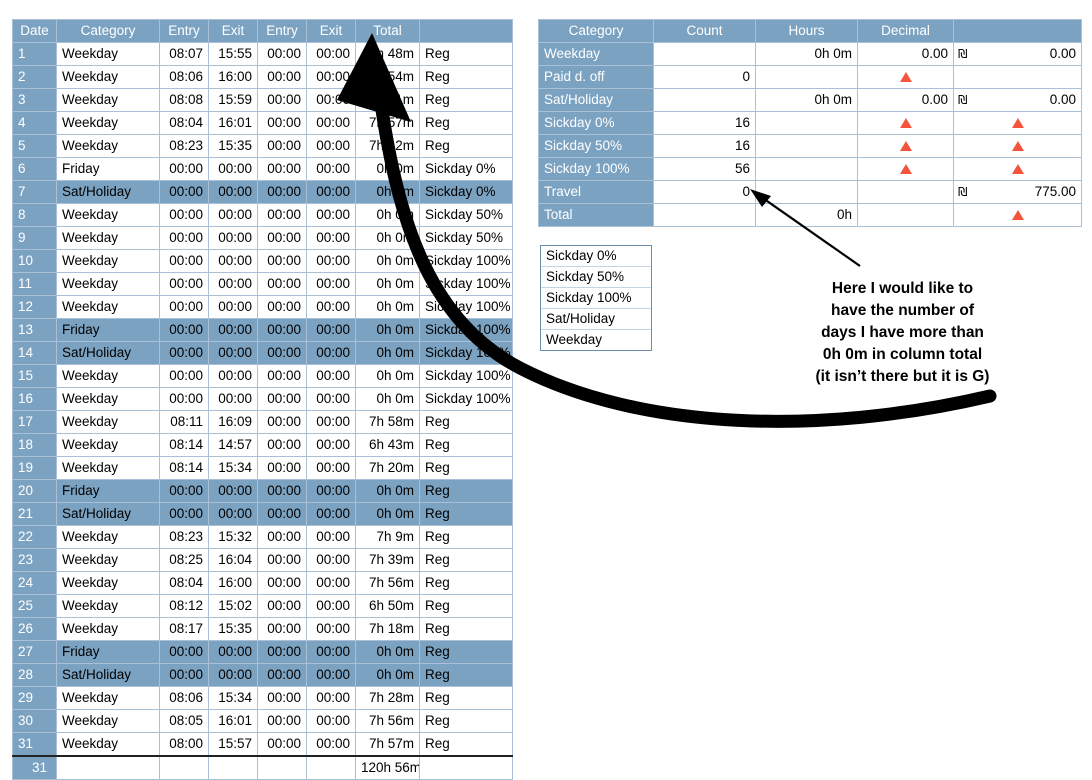 The height and width of the screenshot is (780, 1092). Describe the element at coordinates (810, 123) in the screenshot. I see `summary-row: Sickday 0% 16` at that location.